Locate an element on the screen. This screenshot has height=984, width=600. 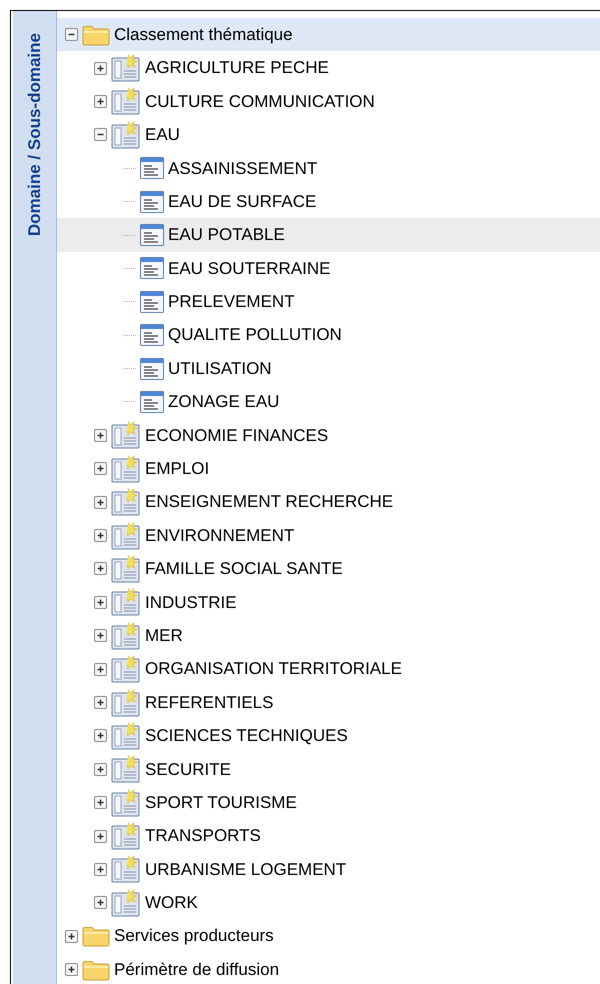
tree-label: REFERENTIELS is located at coordinates (209, 703).